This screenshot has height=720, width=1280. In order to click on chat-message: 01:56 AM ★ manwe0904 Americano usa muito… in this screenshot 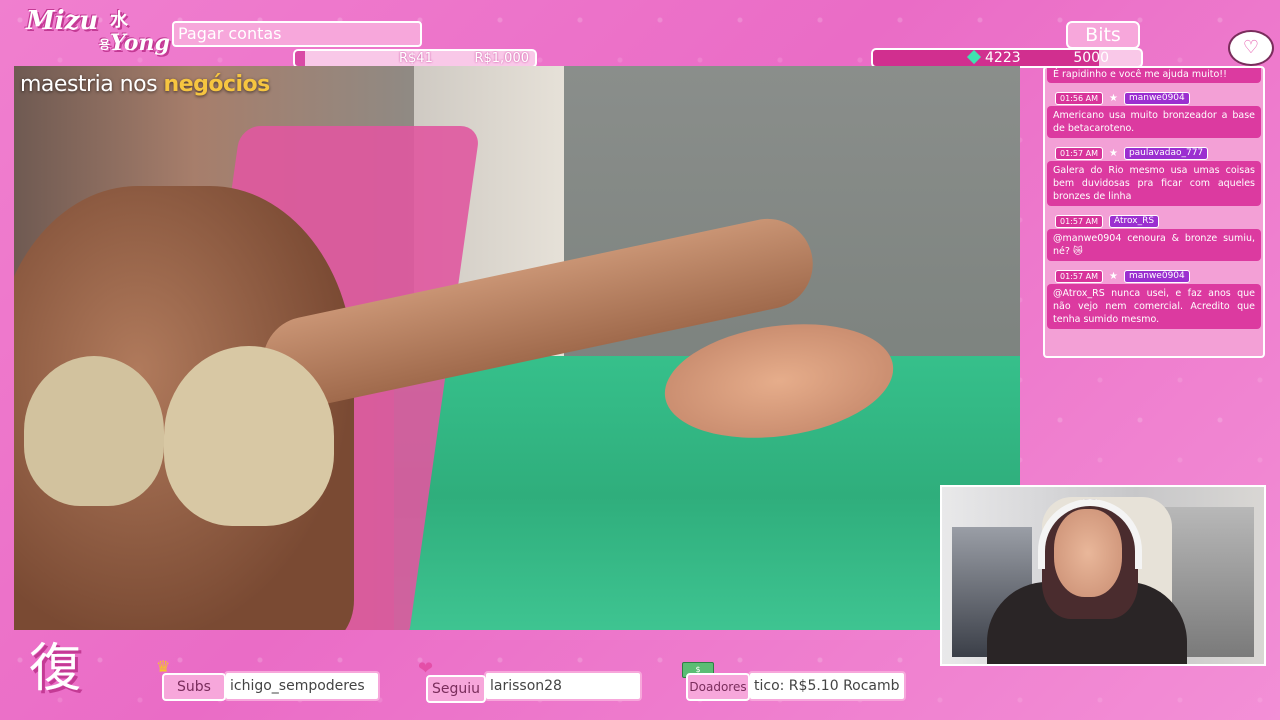, I will do `click(1154, 114)`.